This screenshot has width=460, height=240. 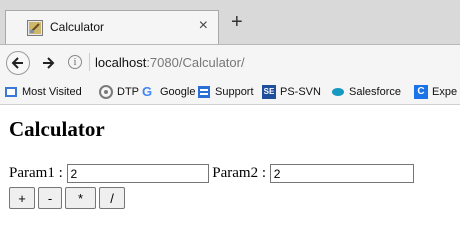 I want to click on back-arrow-icon, so click(x=17, y=63).